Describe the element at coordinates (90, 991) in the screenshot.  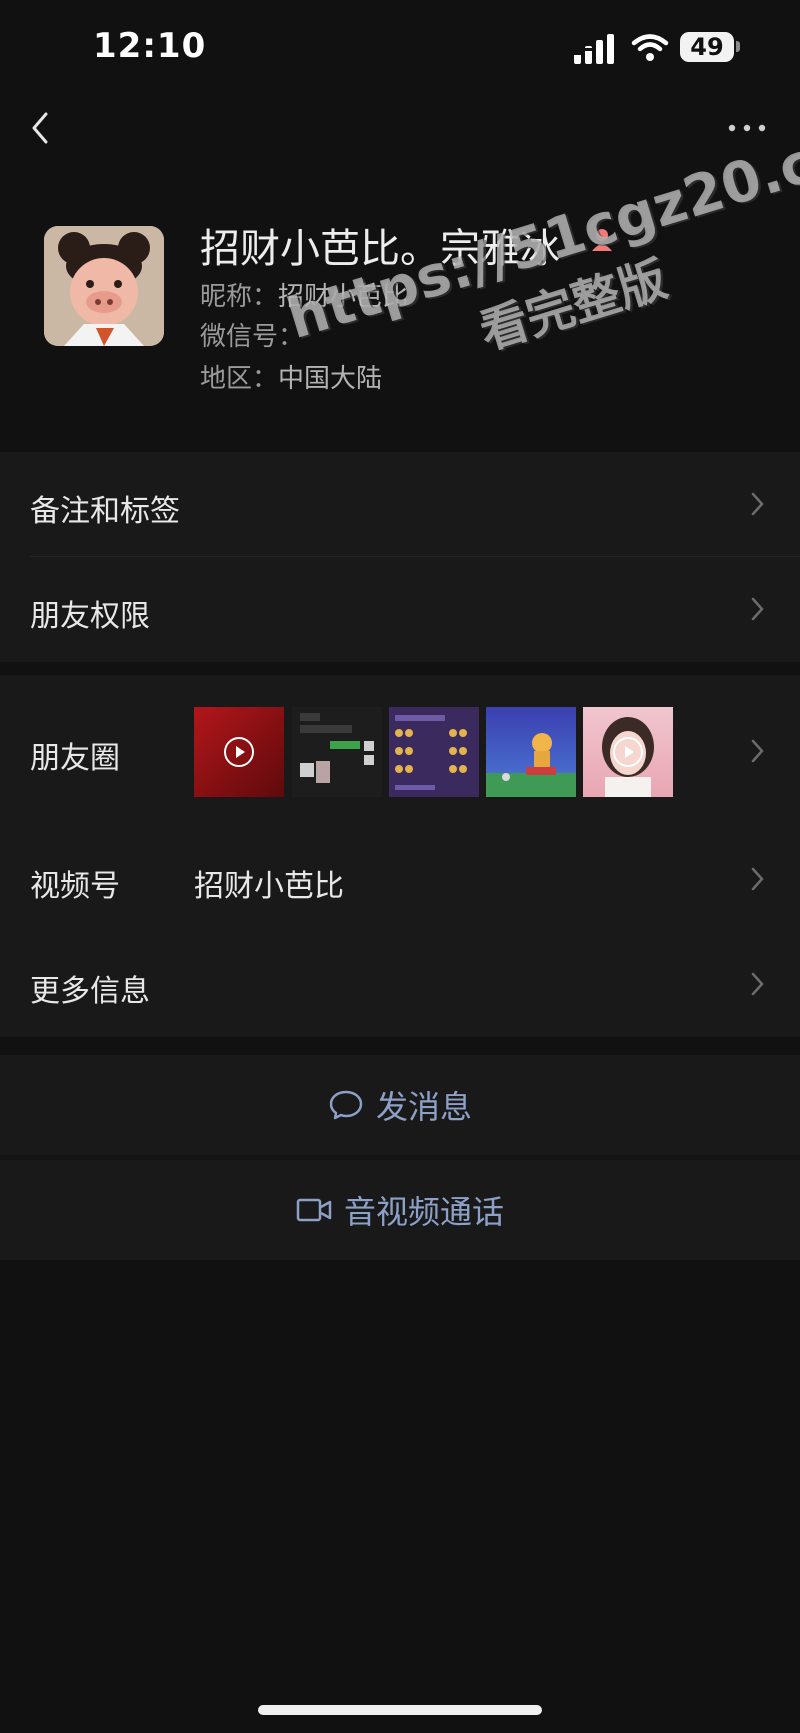
I see `more-info-label: 更多信息` at that location.